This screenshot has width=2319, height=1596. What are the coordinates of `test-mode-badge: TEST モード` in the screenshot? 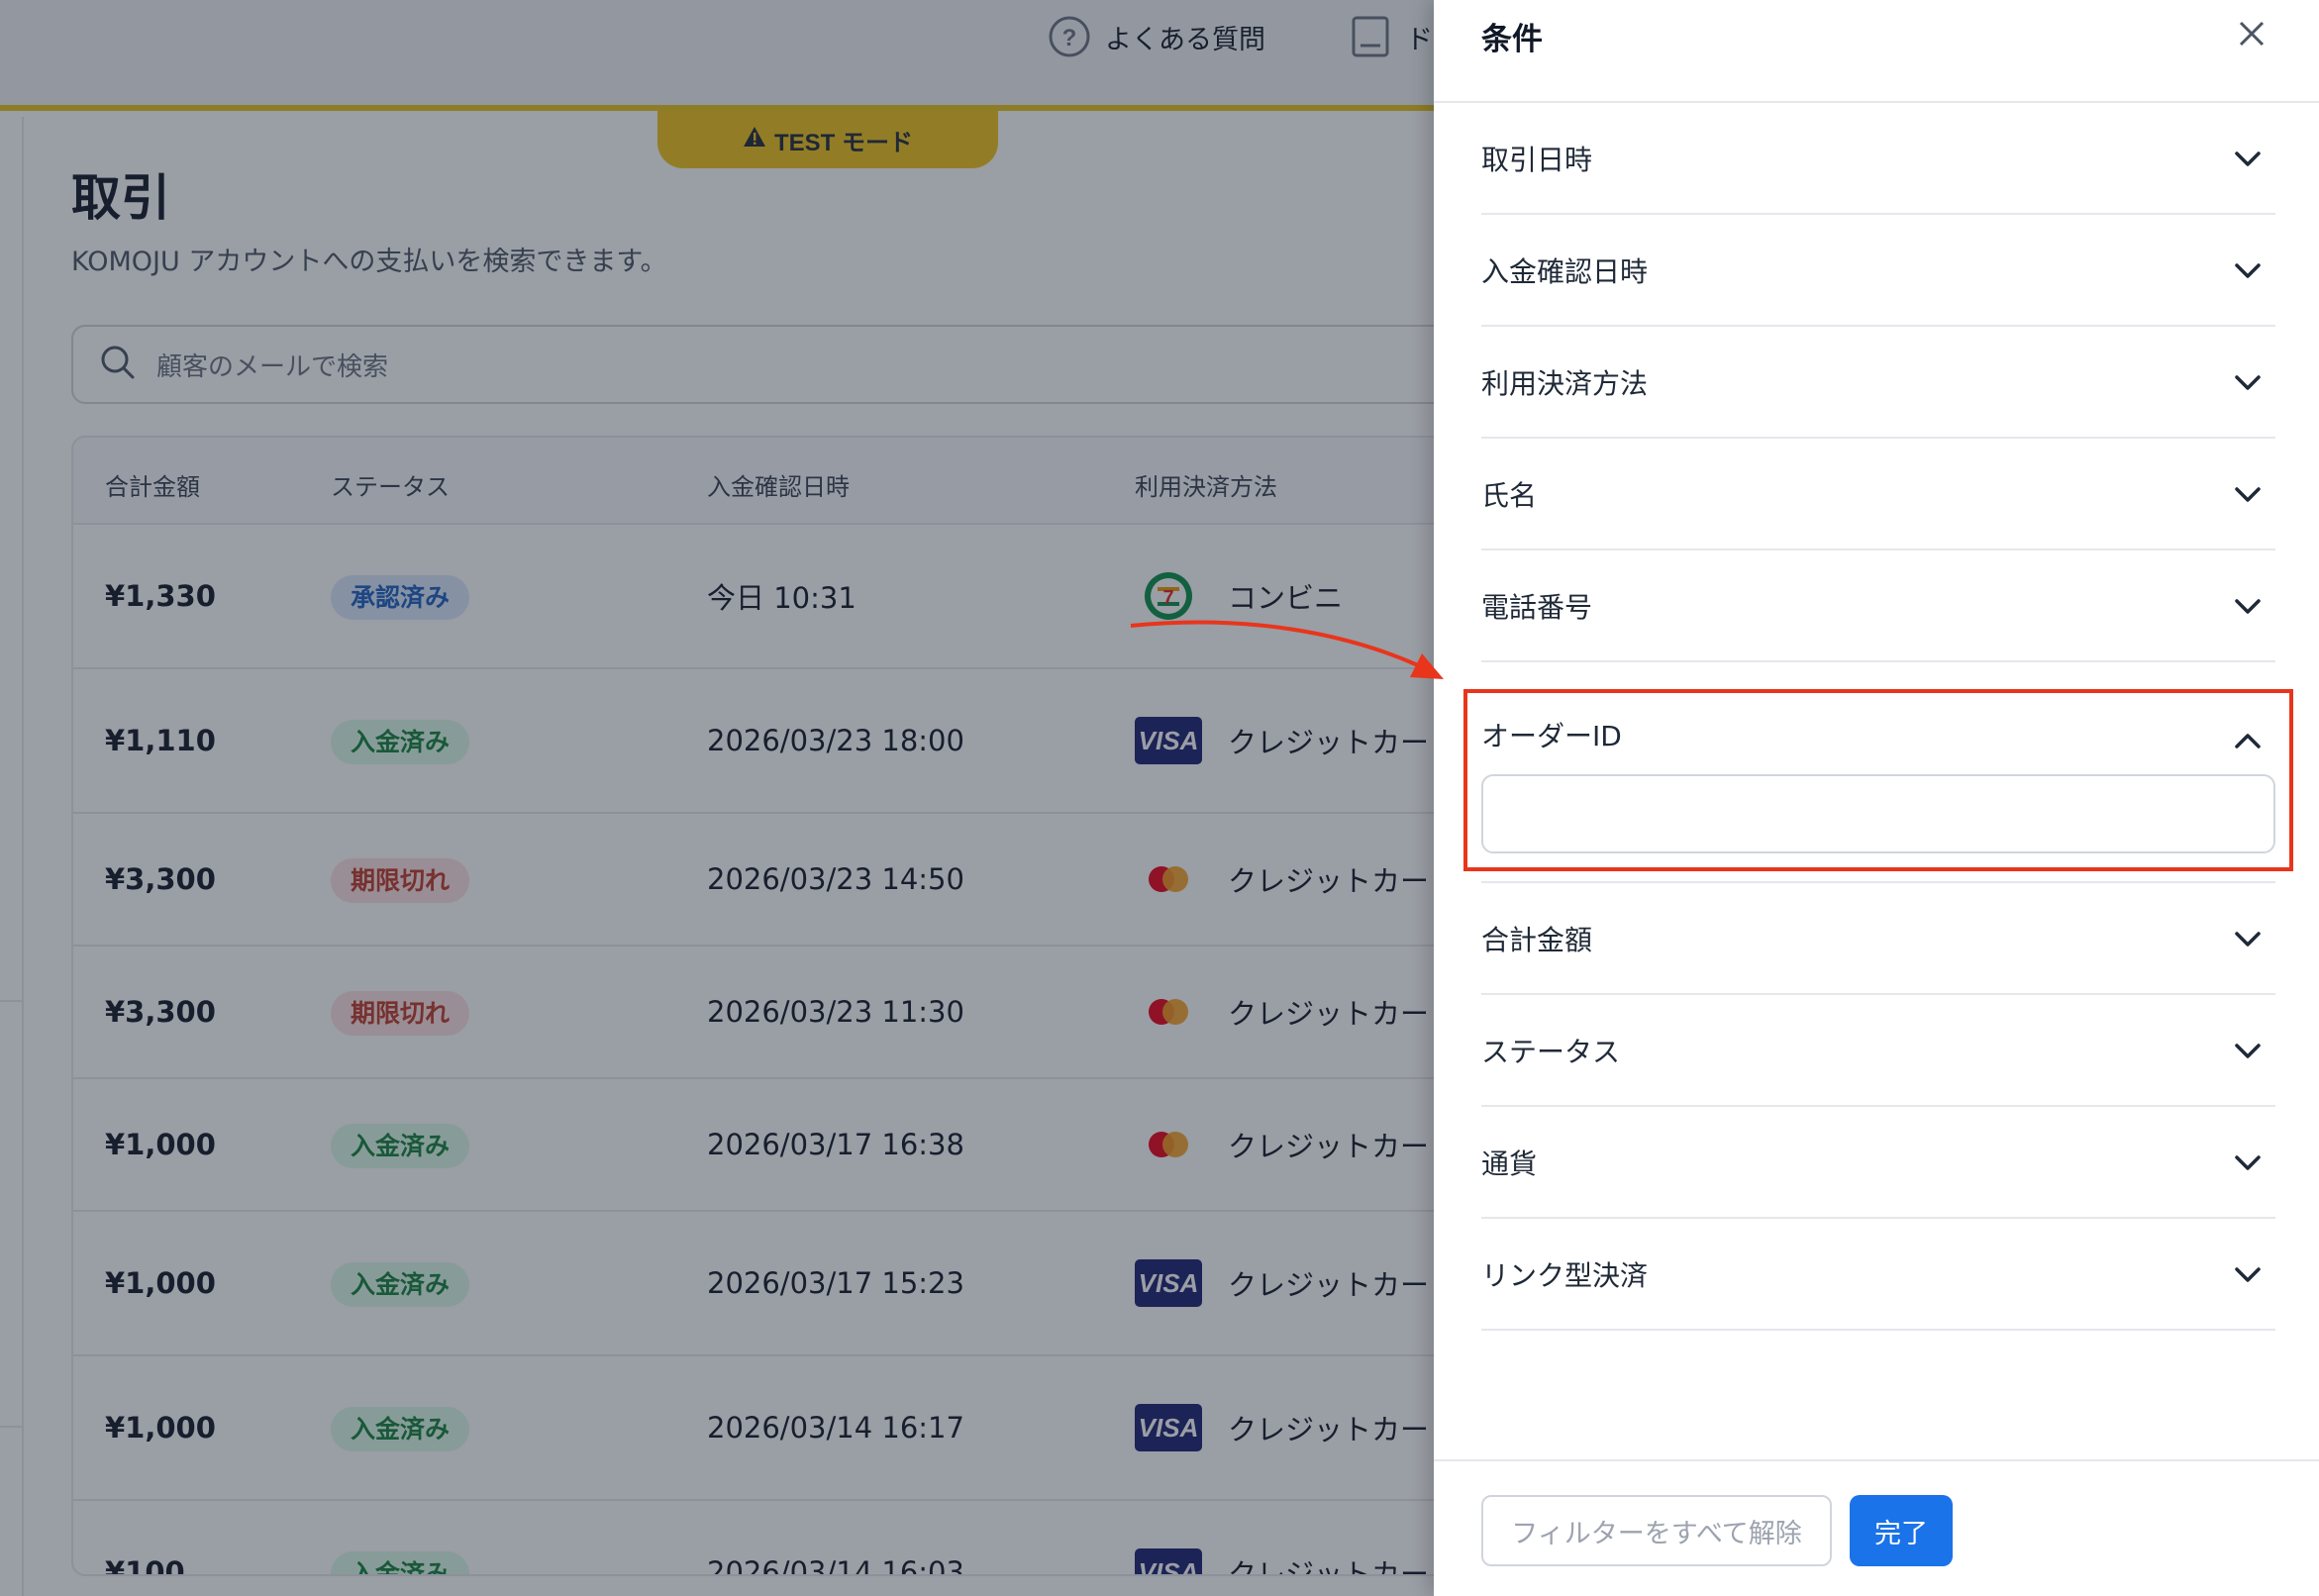 It's located at (828, 139).